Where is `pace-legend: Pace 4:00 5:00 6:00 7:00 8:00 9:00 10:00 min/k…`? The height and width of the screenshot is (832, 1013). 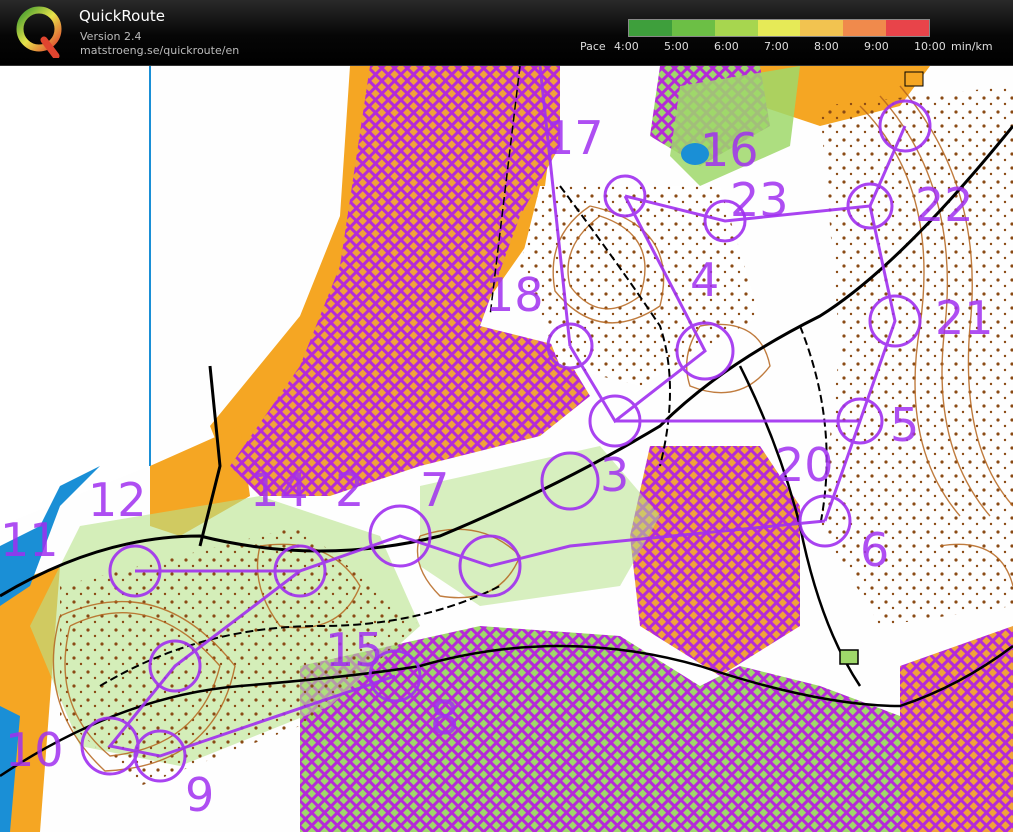
pace-legend: Pace 4:00 5:00 6:00 7:00 8:00 9:00 10:00 min/k… is located at coordinates (795, 38).